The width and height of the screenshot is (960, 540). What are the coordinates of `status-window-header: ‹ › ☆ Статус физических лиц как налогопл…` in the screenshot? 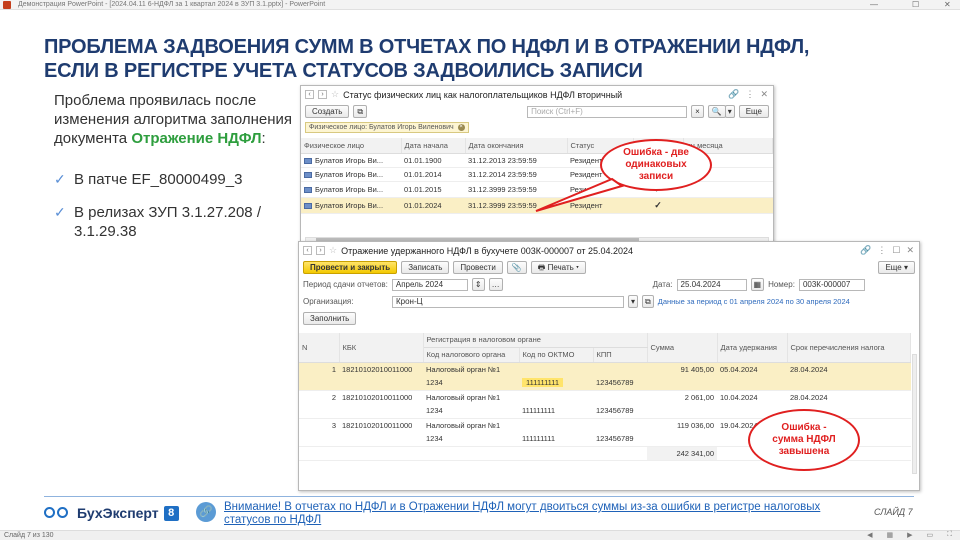 It's located at (537, 94).